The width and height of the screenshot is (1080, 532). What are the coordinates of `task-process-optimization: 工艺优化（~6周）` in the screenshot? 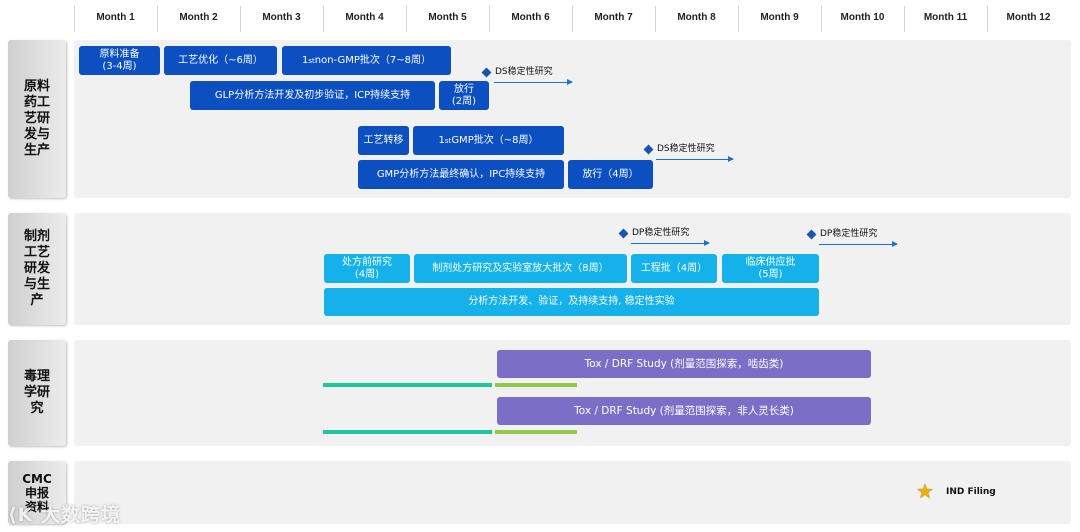 It's located at (220, 60).